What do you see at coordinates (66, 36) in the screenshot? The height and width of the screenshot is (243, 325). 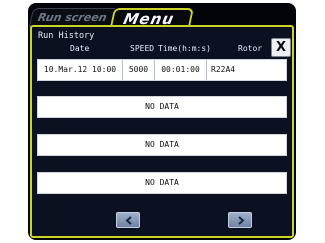 I see `panel-title: Run History` at bounding box center [66, 36].